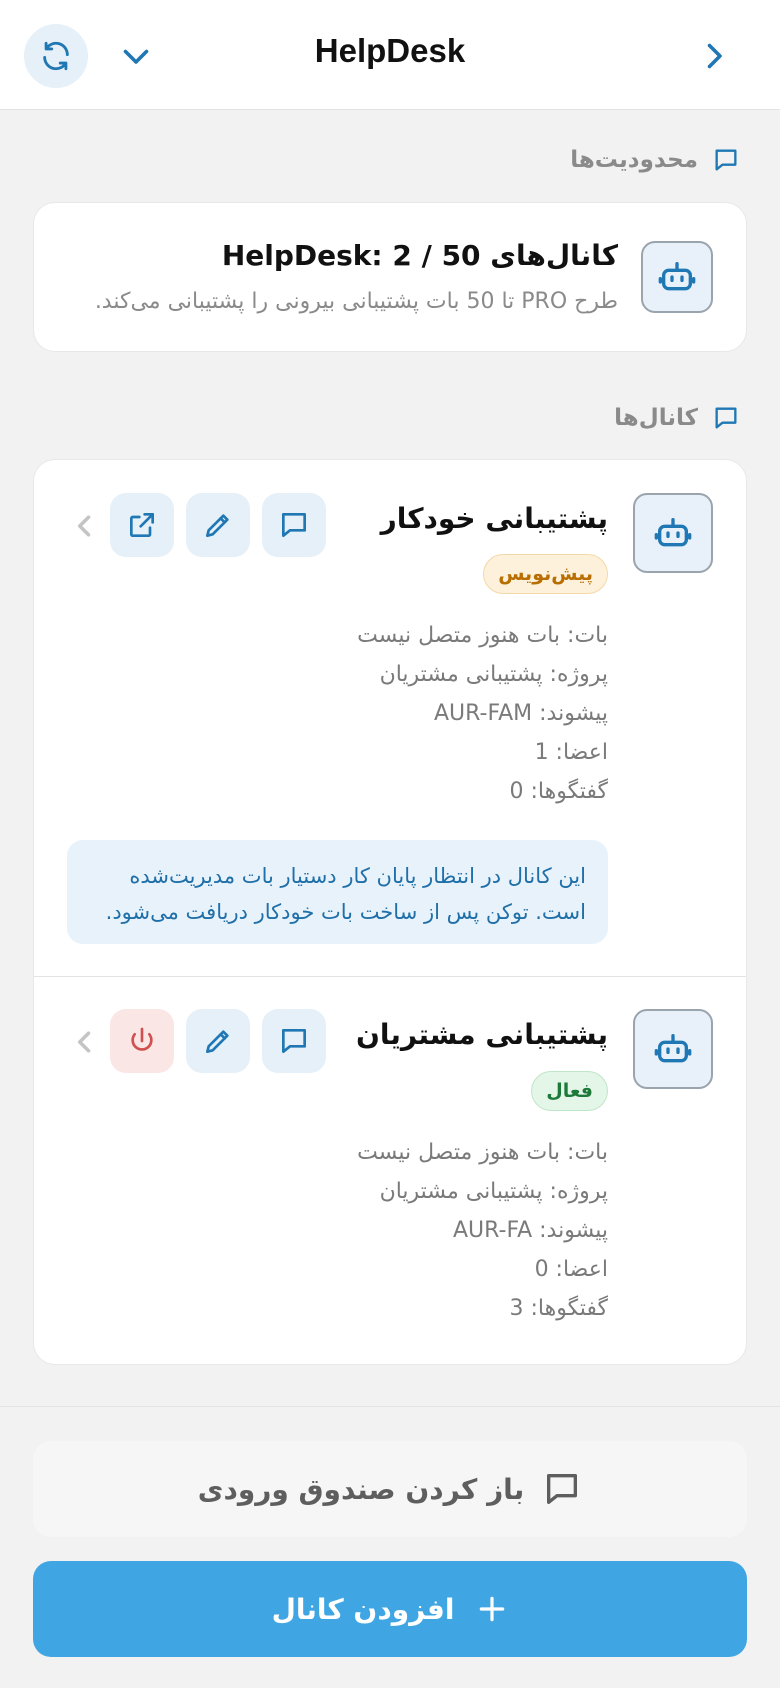 This screenshot has height=1688, width=780. I want to click on chevron-right-icon, so click(714, 56).